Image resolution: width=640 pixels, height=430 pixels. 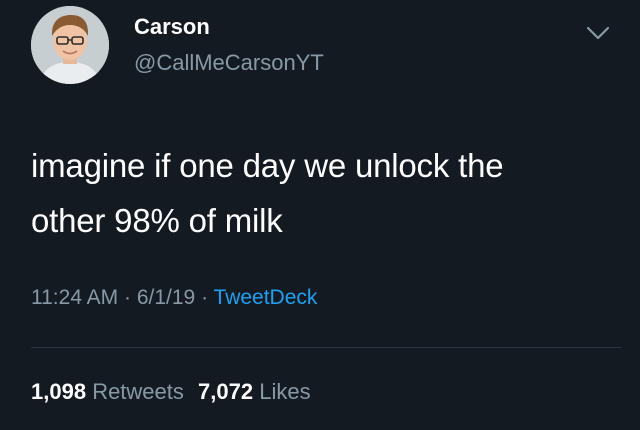 I want to click on likes-count: 7,072, so click(x=226, y=391).